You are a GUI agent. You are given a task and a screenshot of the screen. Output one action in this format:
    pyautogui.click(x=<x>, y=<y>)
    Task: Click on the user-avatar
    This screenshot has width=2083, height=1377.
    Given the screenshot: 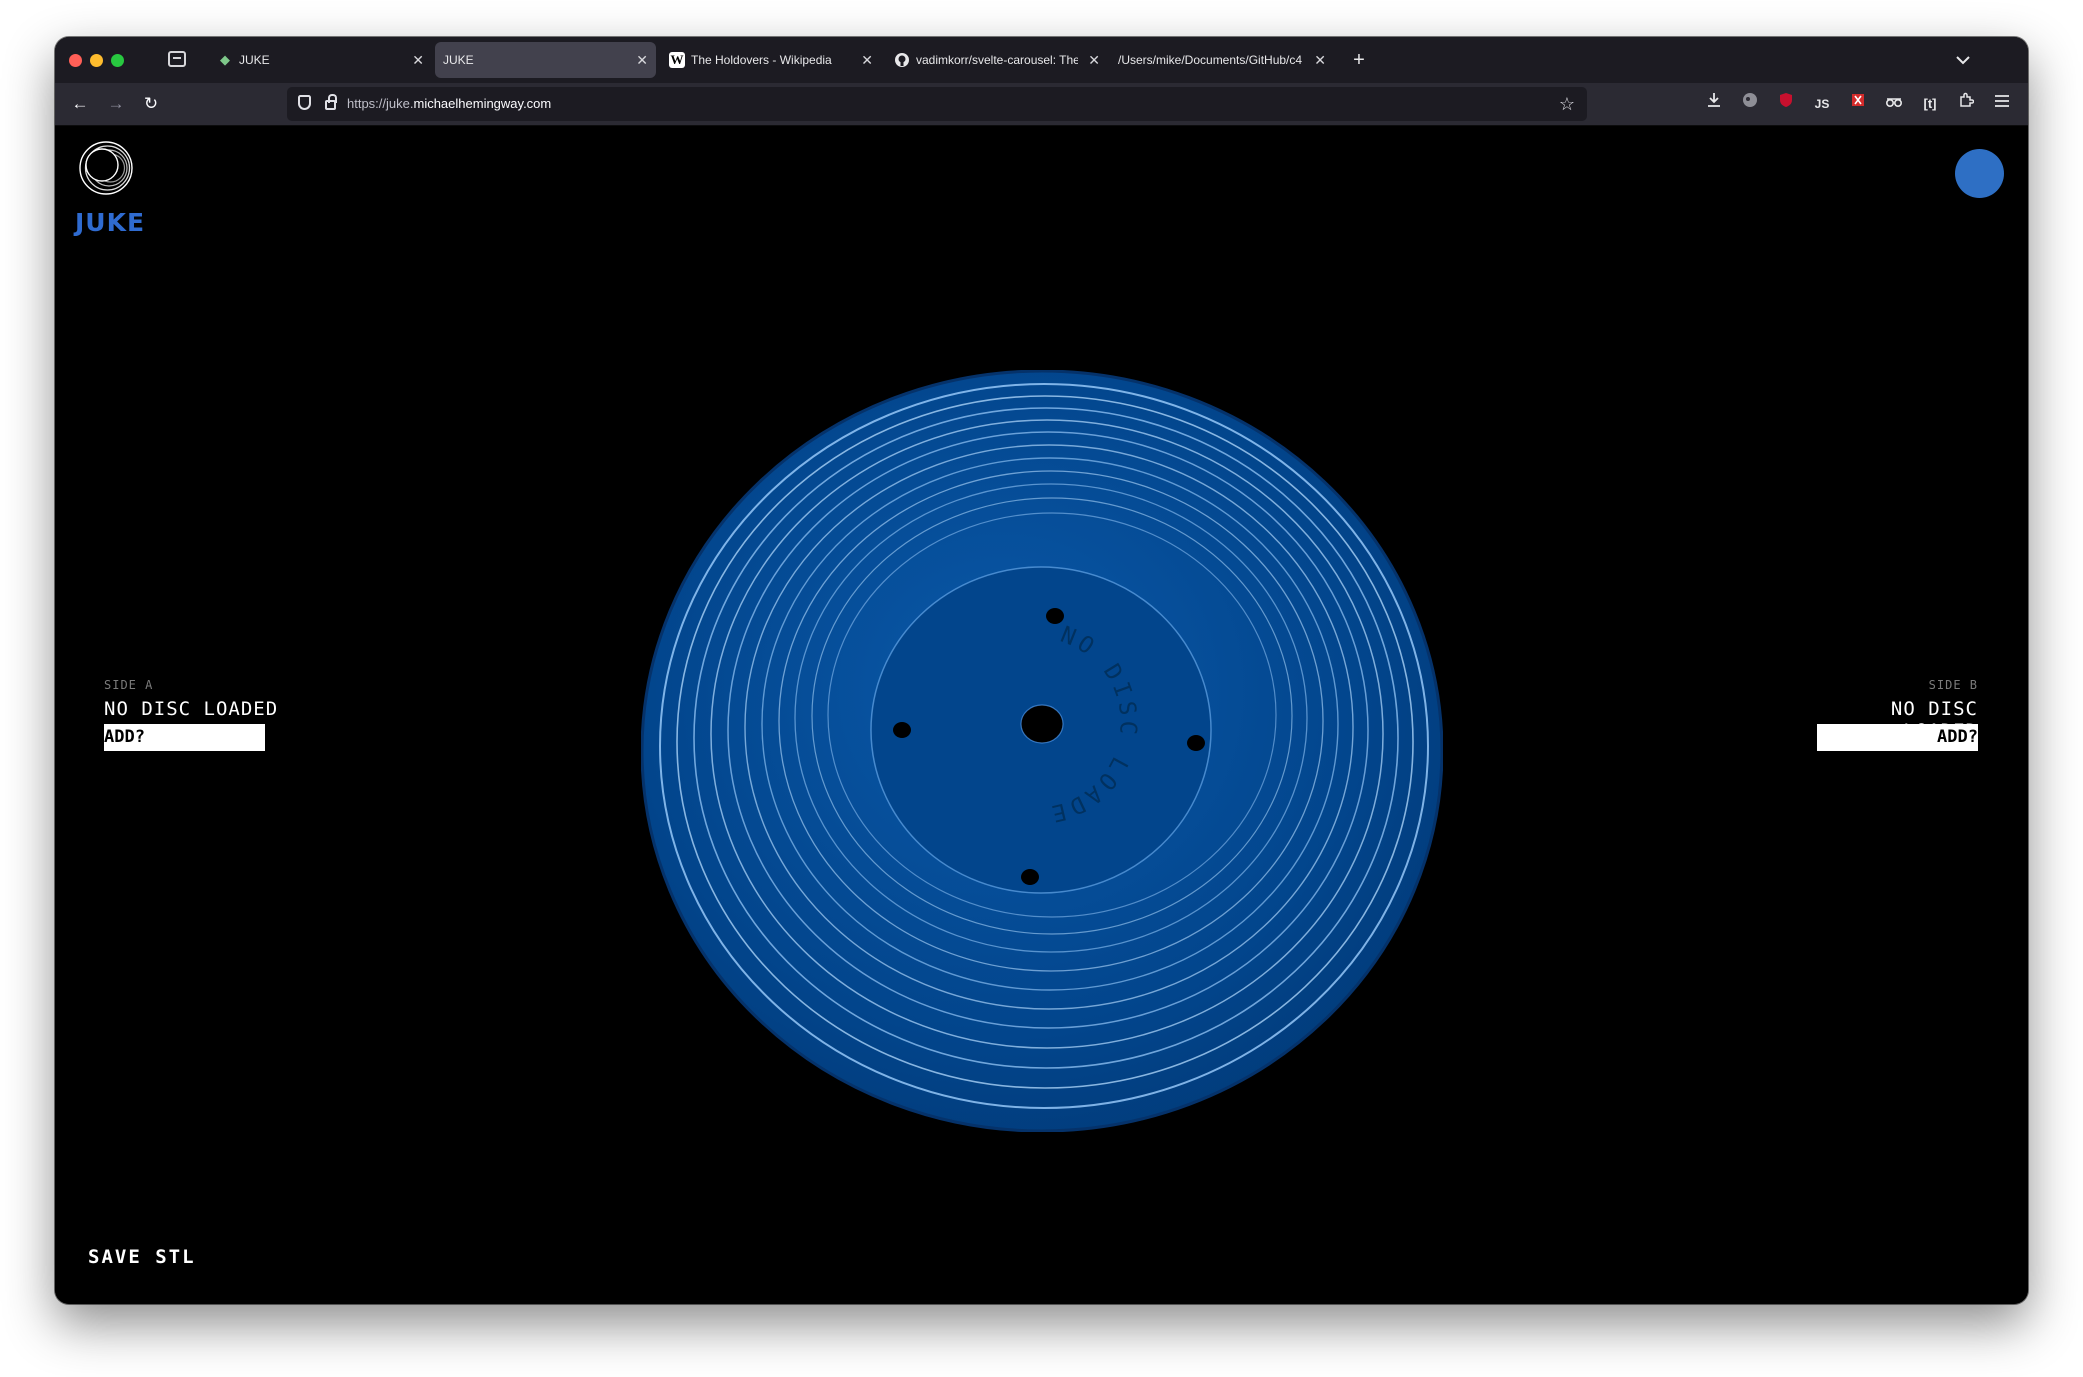 What is the action you would take?
    pyautogui.click(x=1979, y=173)
    